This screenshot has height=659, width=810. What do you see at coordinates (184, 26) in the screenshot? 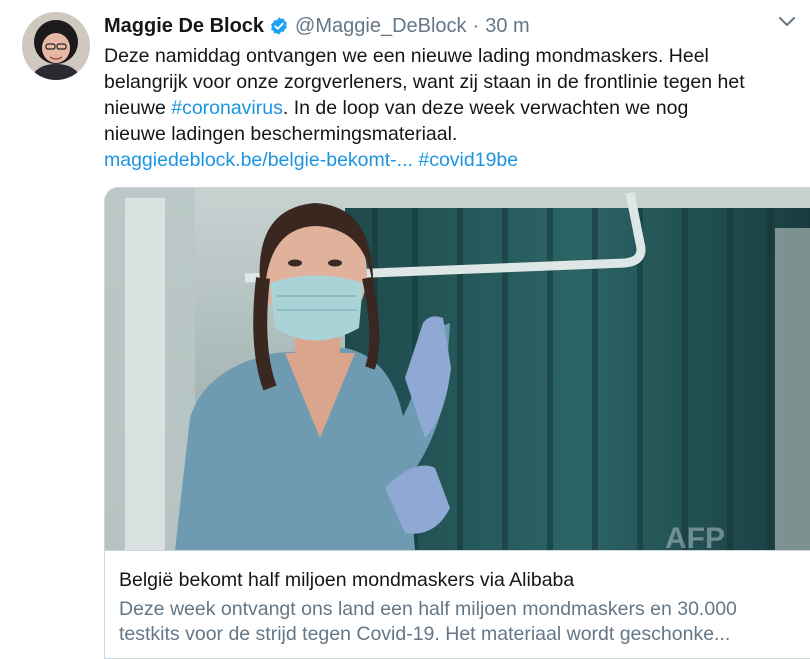
I see `author-name: Maggie De Block` at bounding box center [184, 26].